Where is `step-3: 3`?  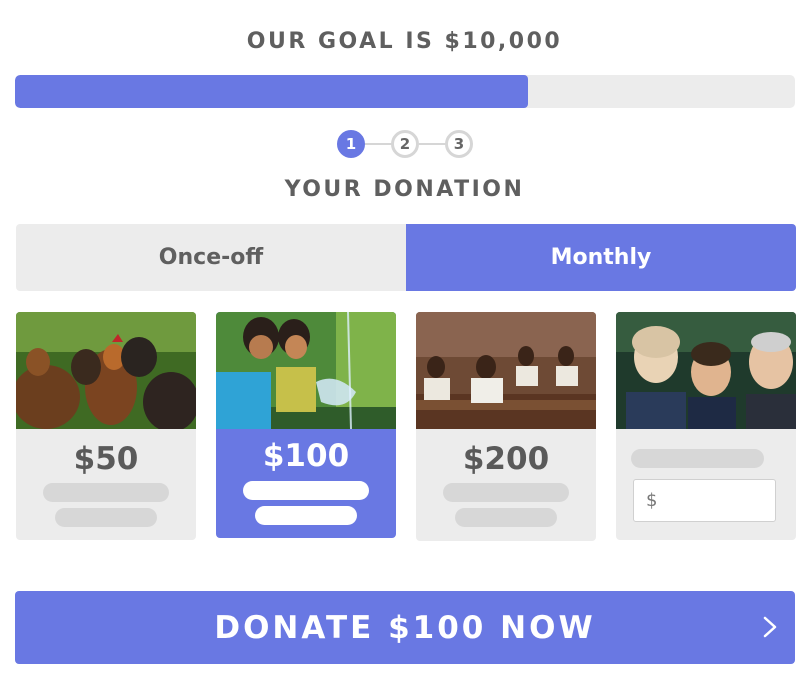
step-3: 3 is located at coordinates (459, 144).